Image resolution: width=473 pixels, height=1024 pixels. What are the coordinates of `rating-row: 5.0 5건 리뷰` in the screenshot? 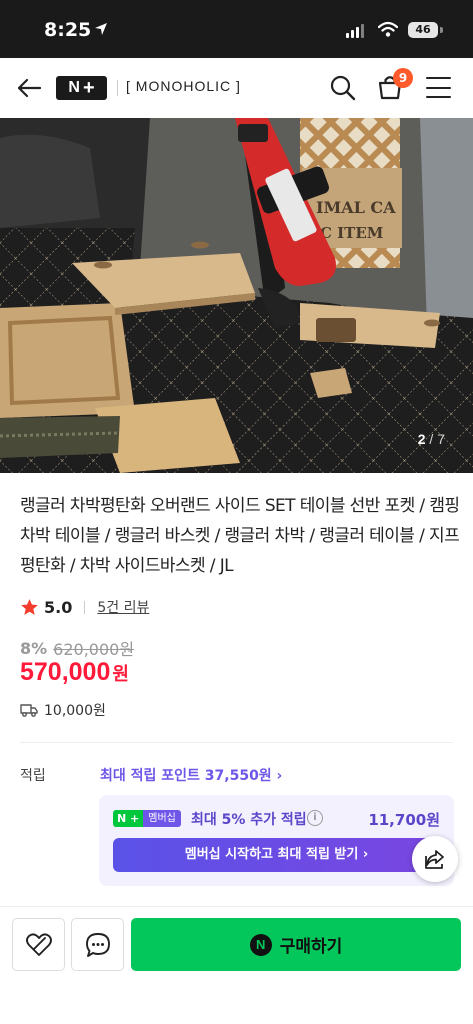 It's located at (84, 607).